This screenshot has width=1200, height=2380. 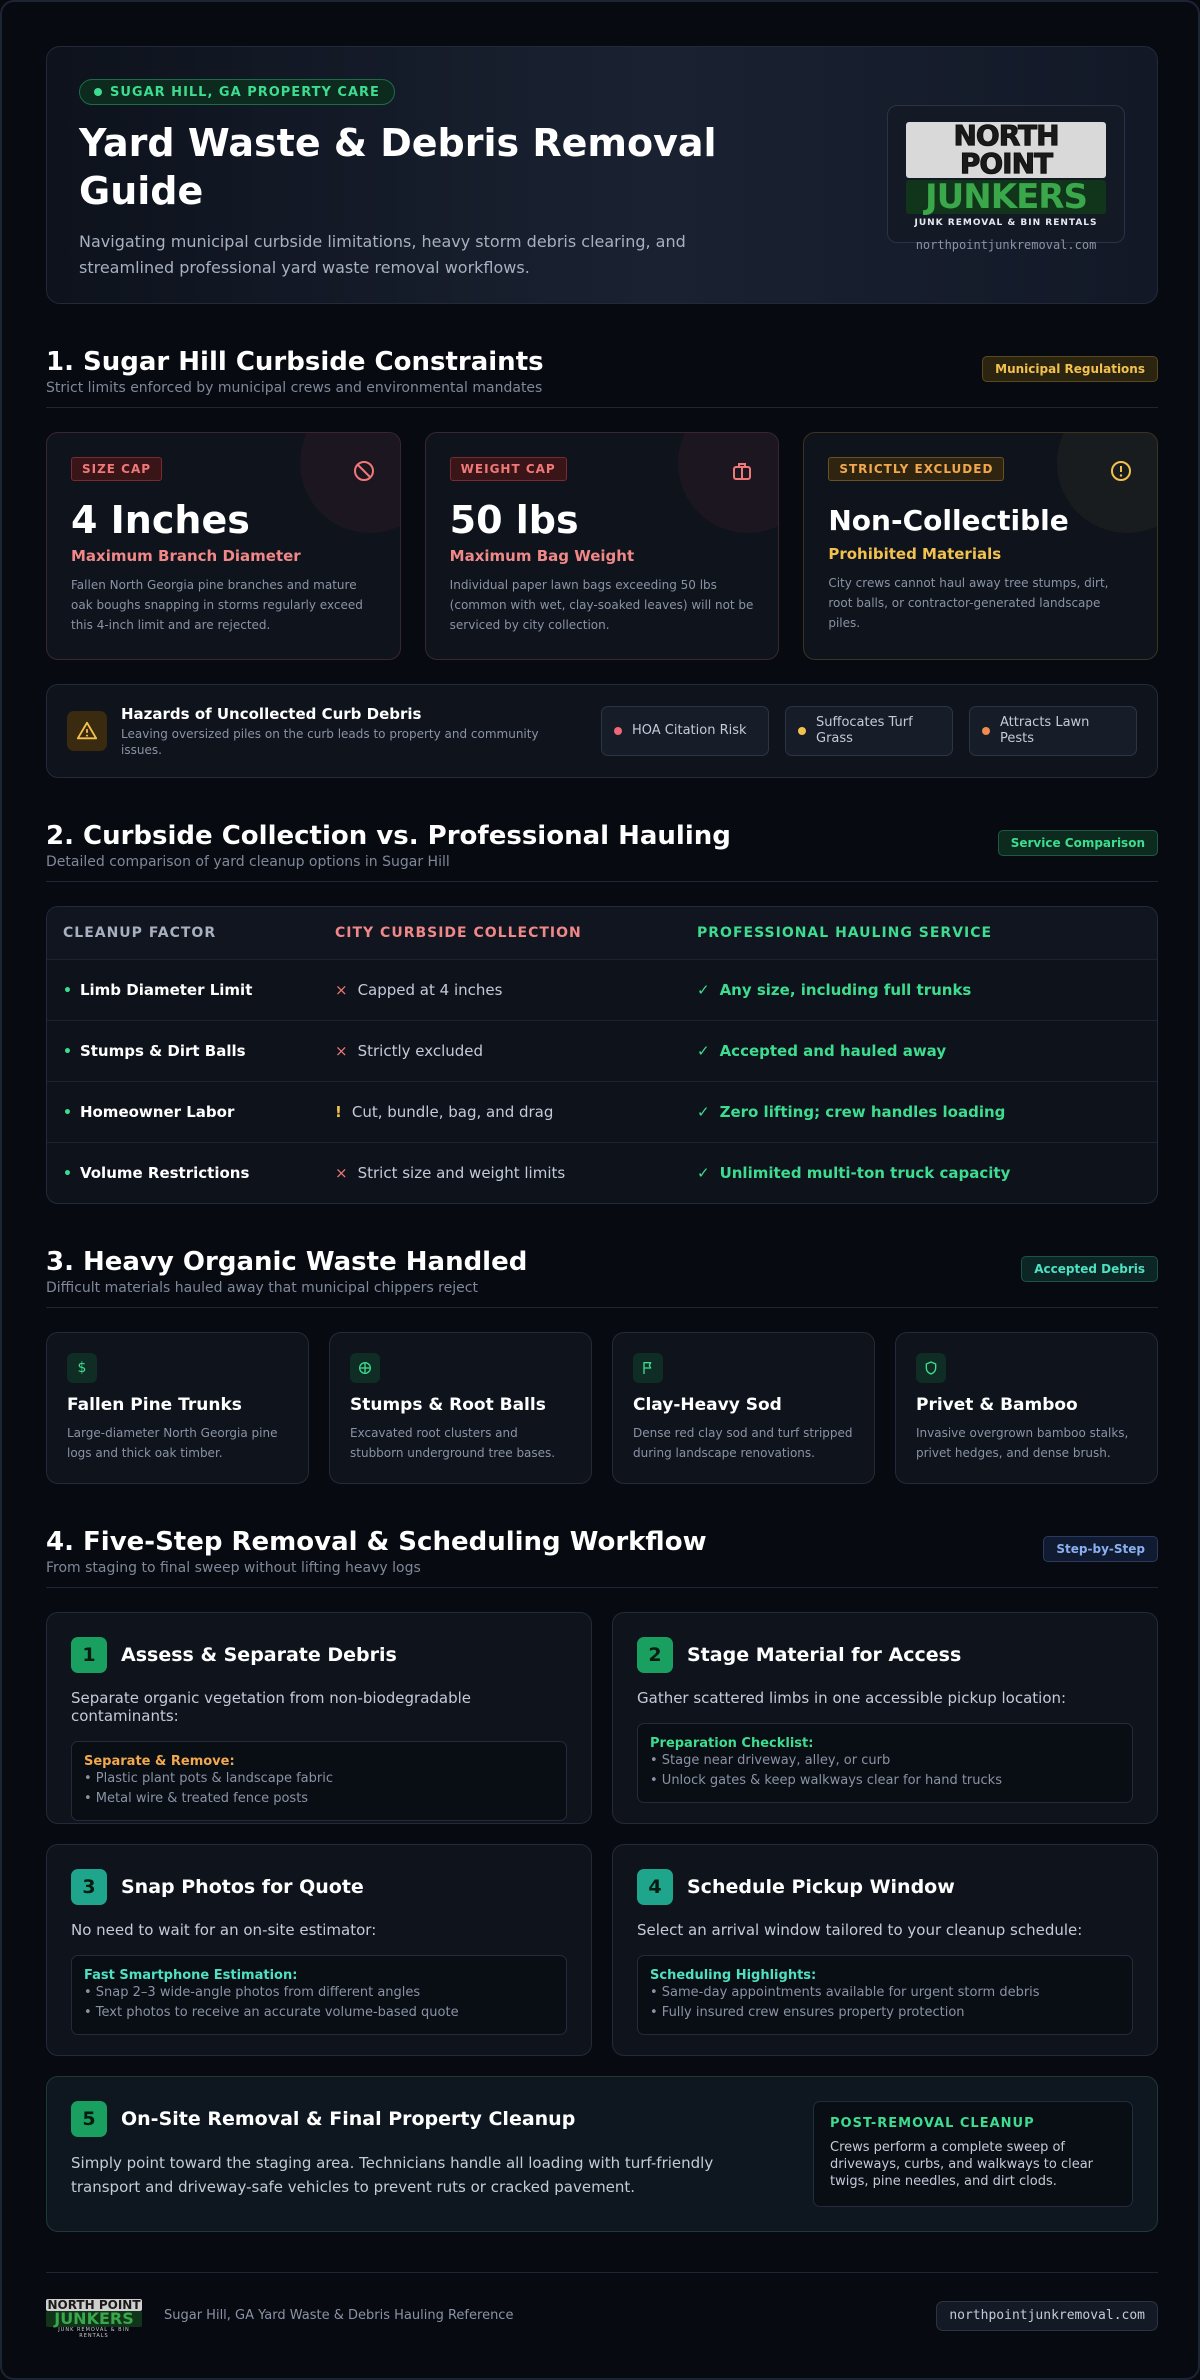 What do you see at coordinates (461, 1173) in the screenshot?
I see `city-value: Strict size and weight limits` at bounding box center [461, 1173].